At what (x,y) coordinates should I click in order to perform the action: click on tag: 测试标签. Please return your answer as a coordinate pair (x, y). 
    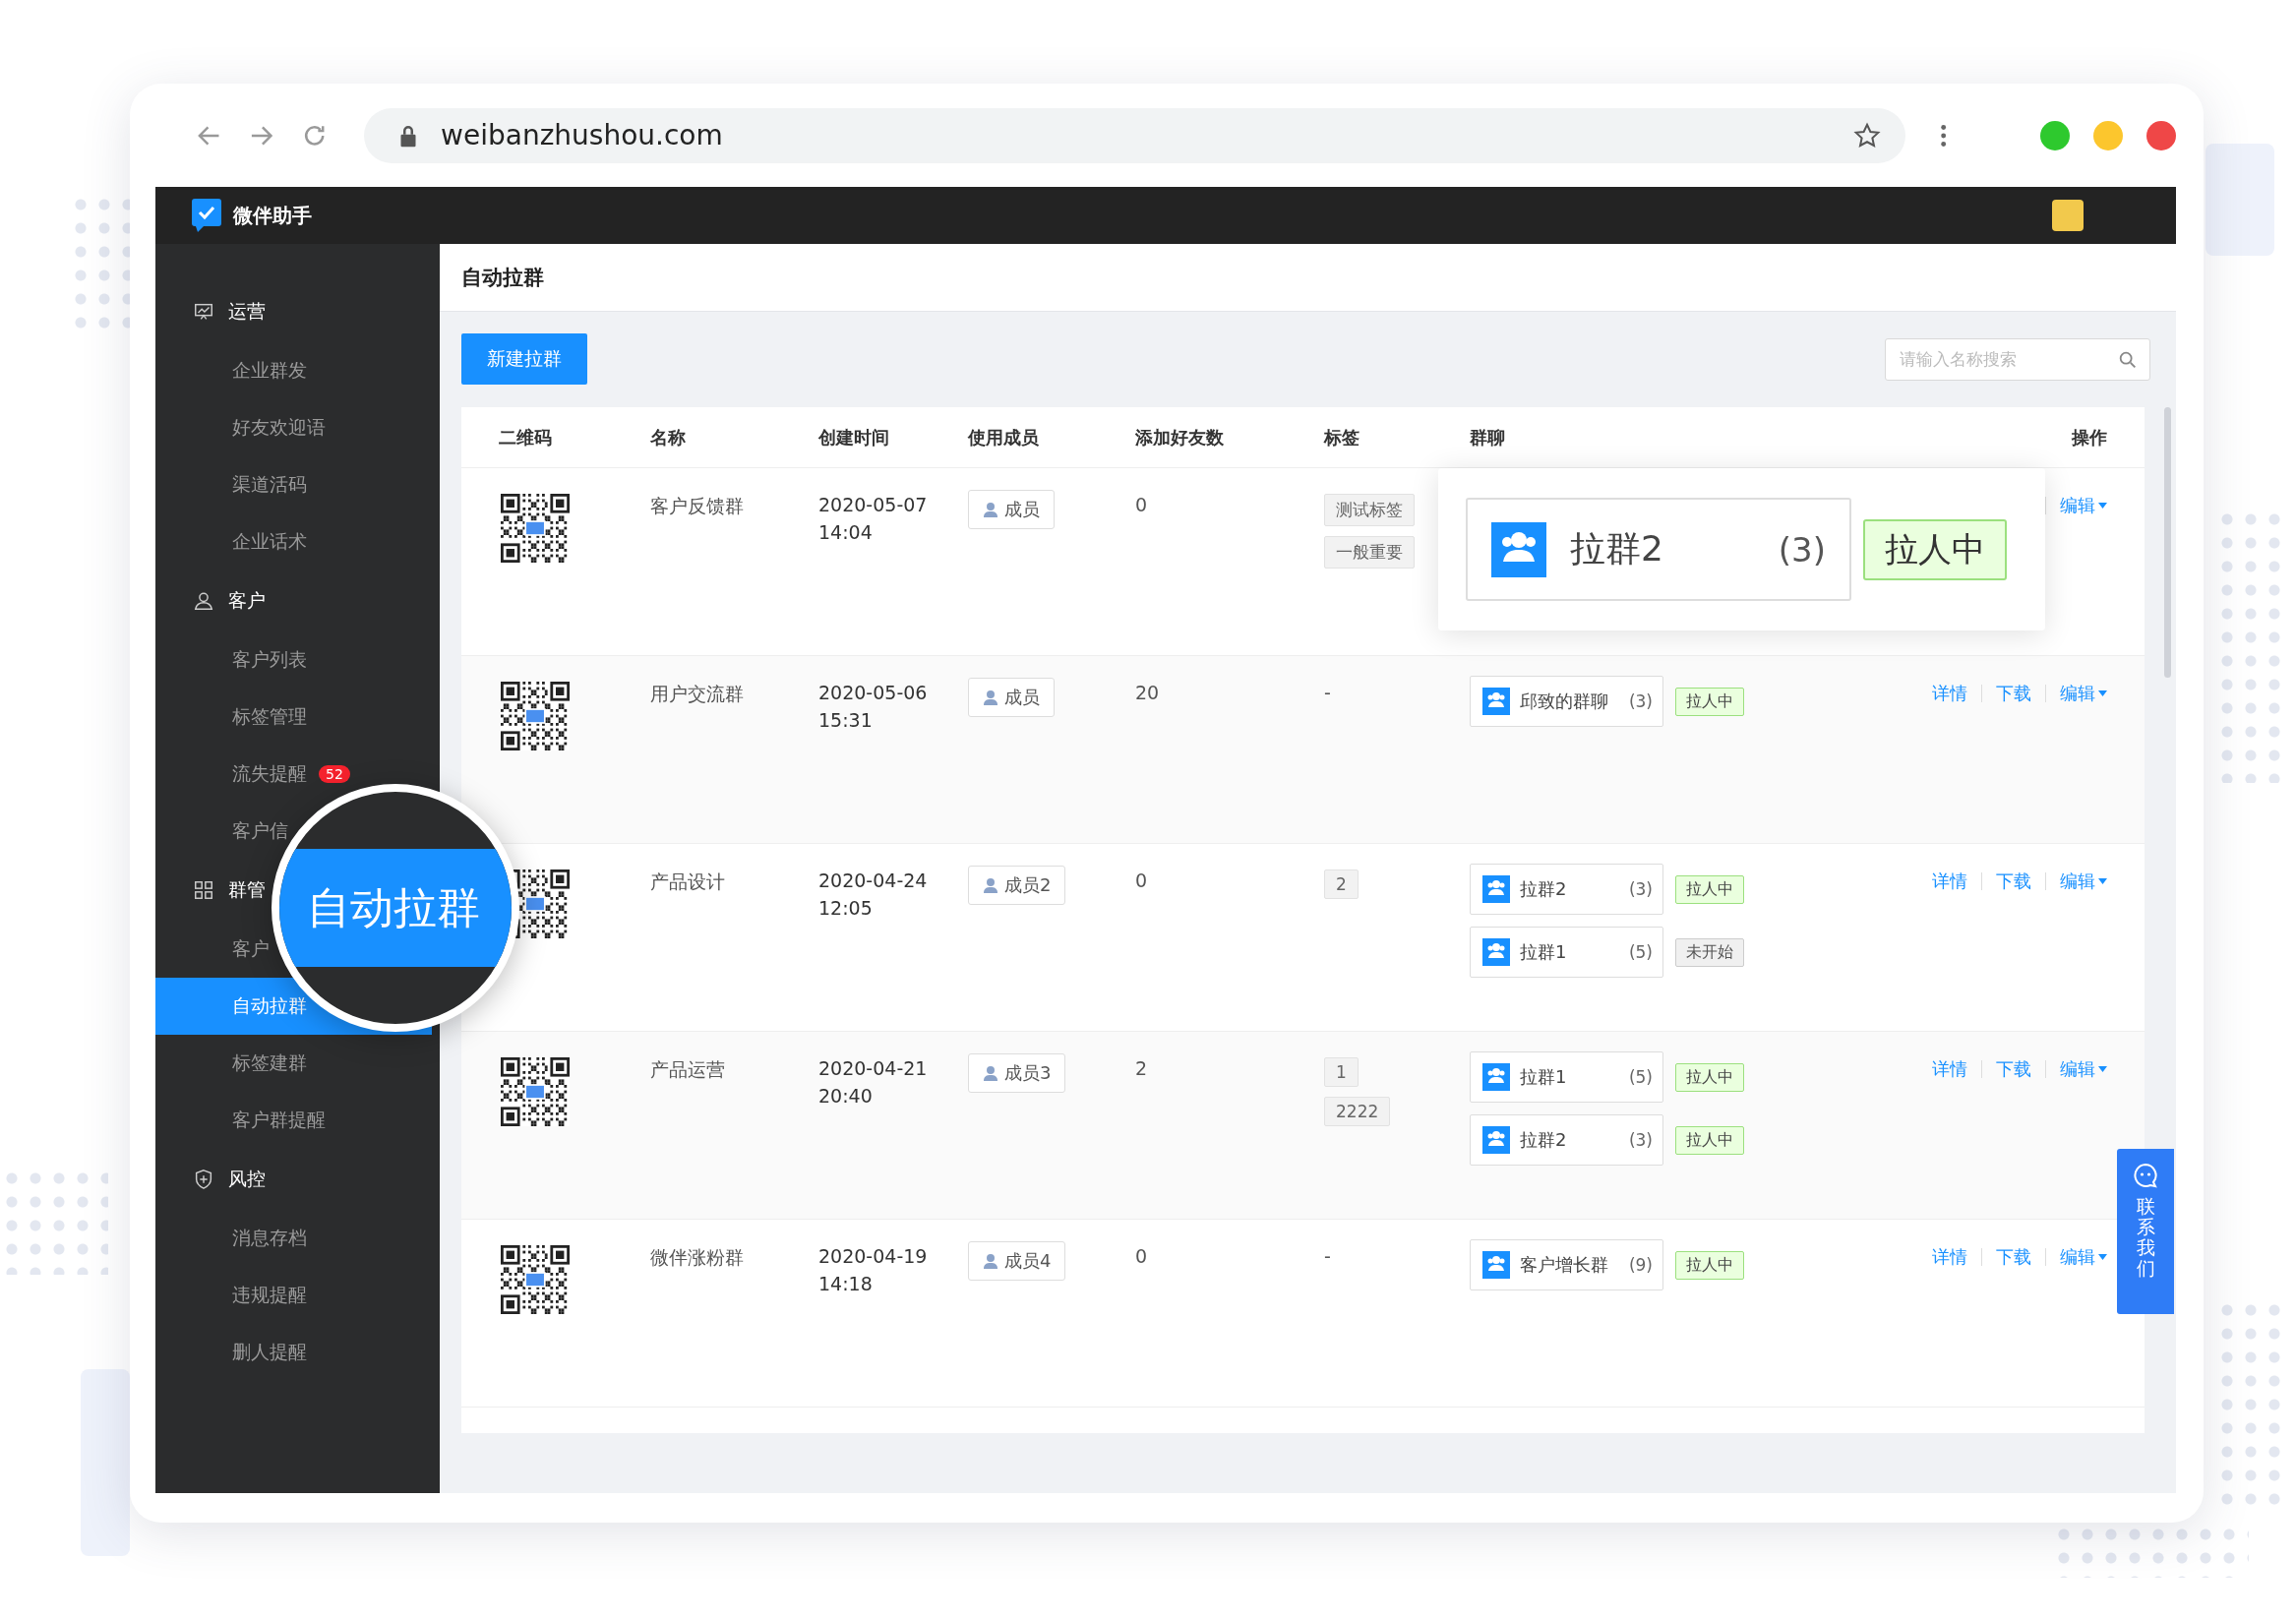
    Looking at the image, I should click on (1369, 510).